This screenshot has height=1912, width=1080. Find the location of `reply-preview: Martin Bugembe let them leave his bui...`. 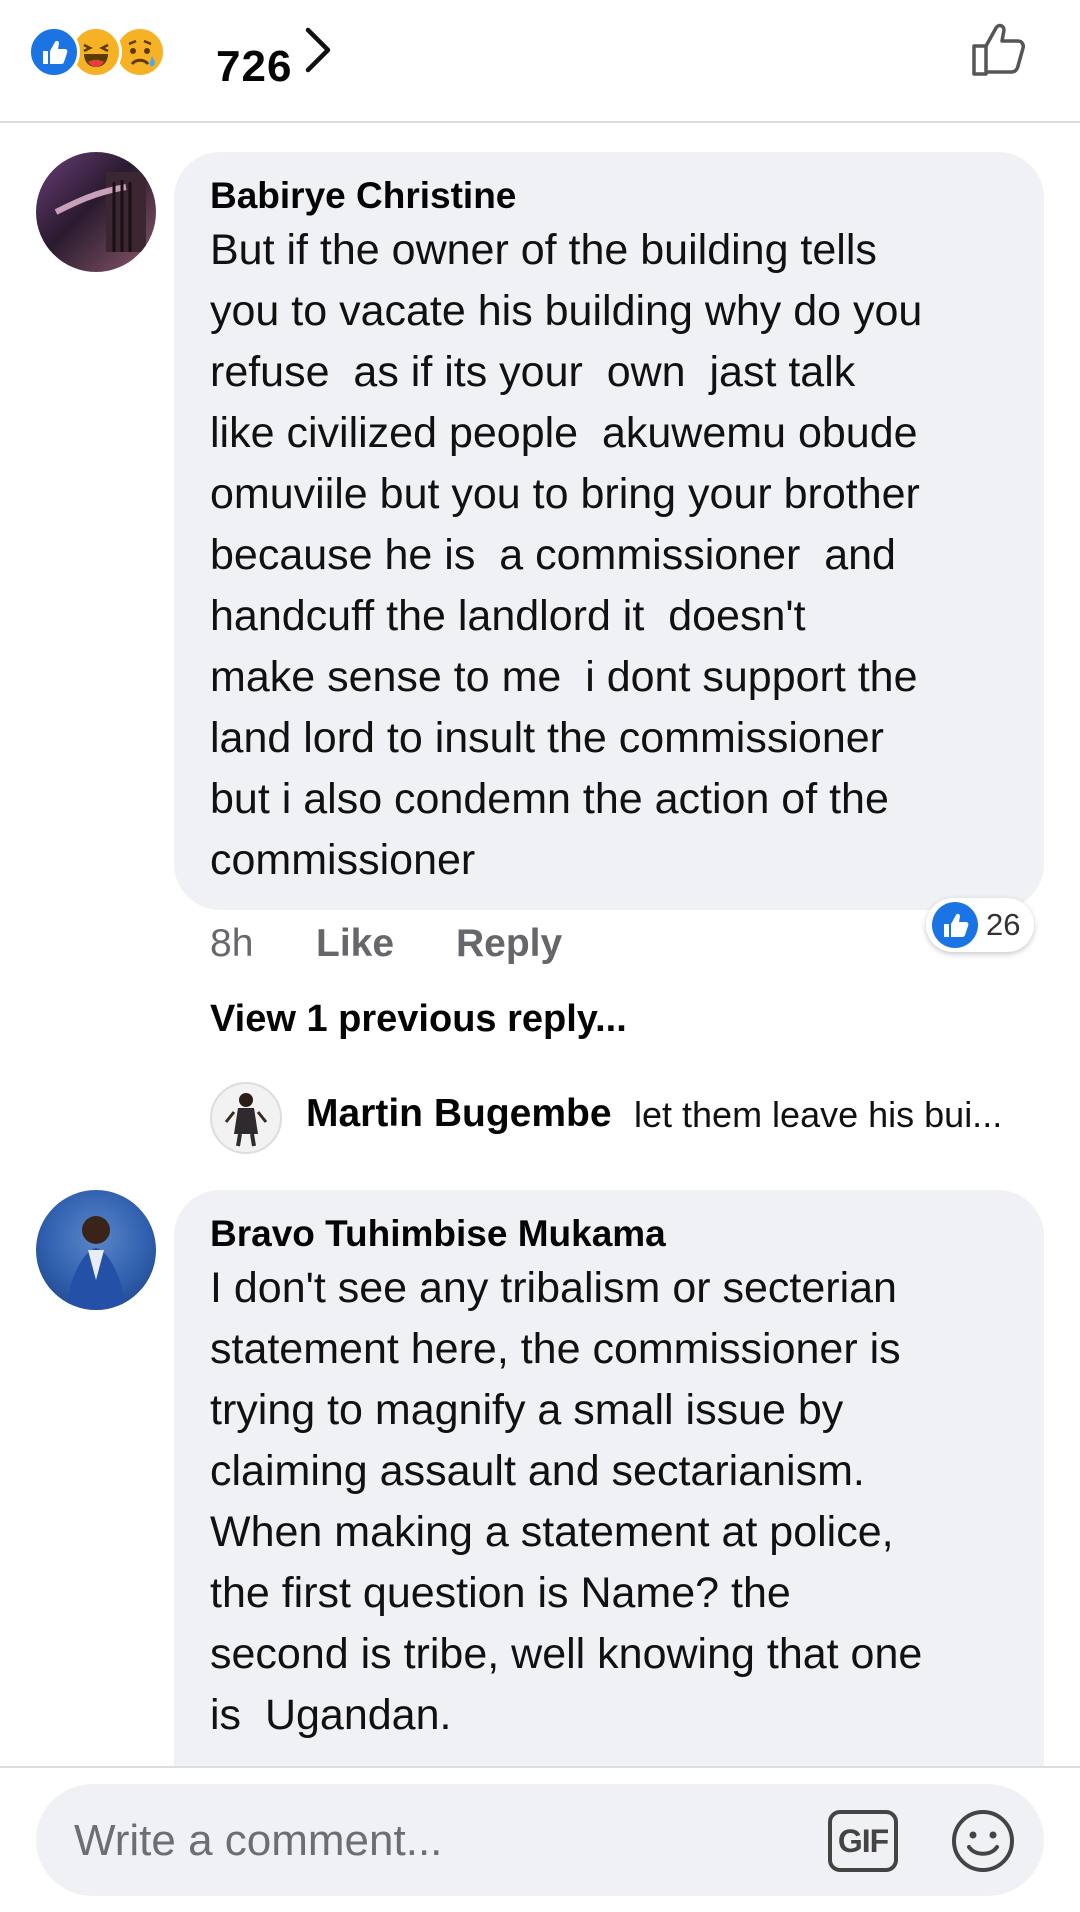

reply-preview: Martin Bugembe let them leave his bui... is located at coordinates (630, 1117).